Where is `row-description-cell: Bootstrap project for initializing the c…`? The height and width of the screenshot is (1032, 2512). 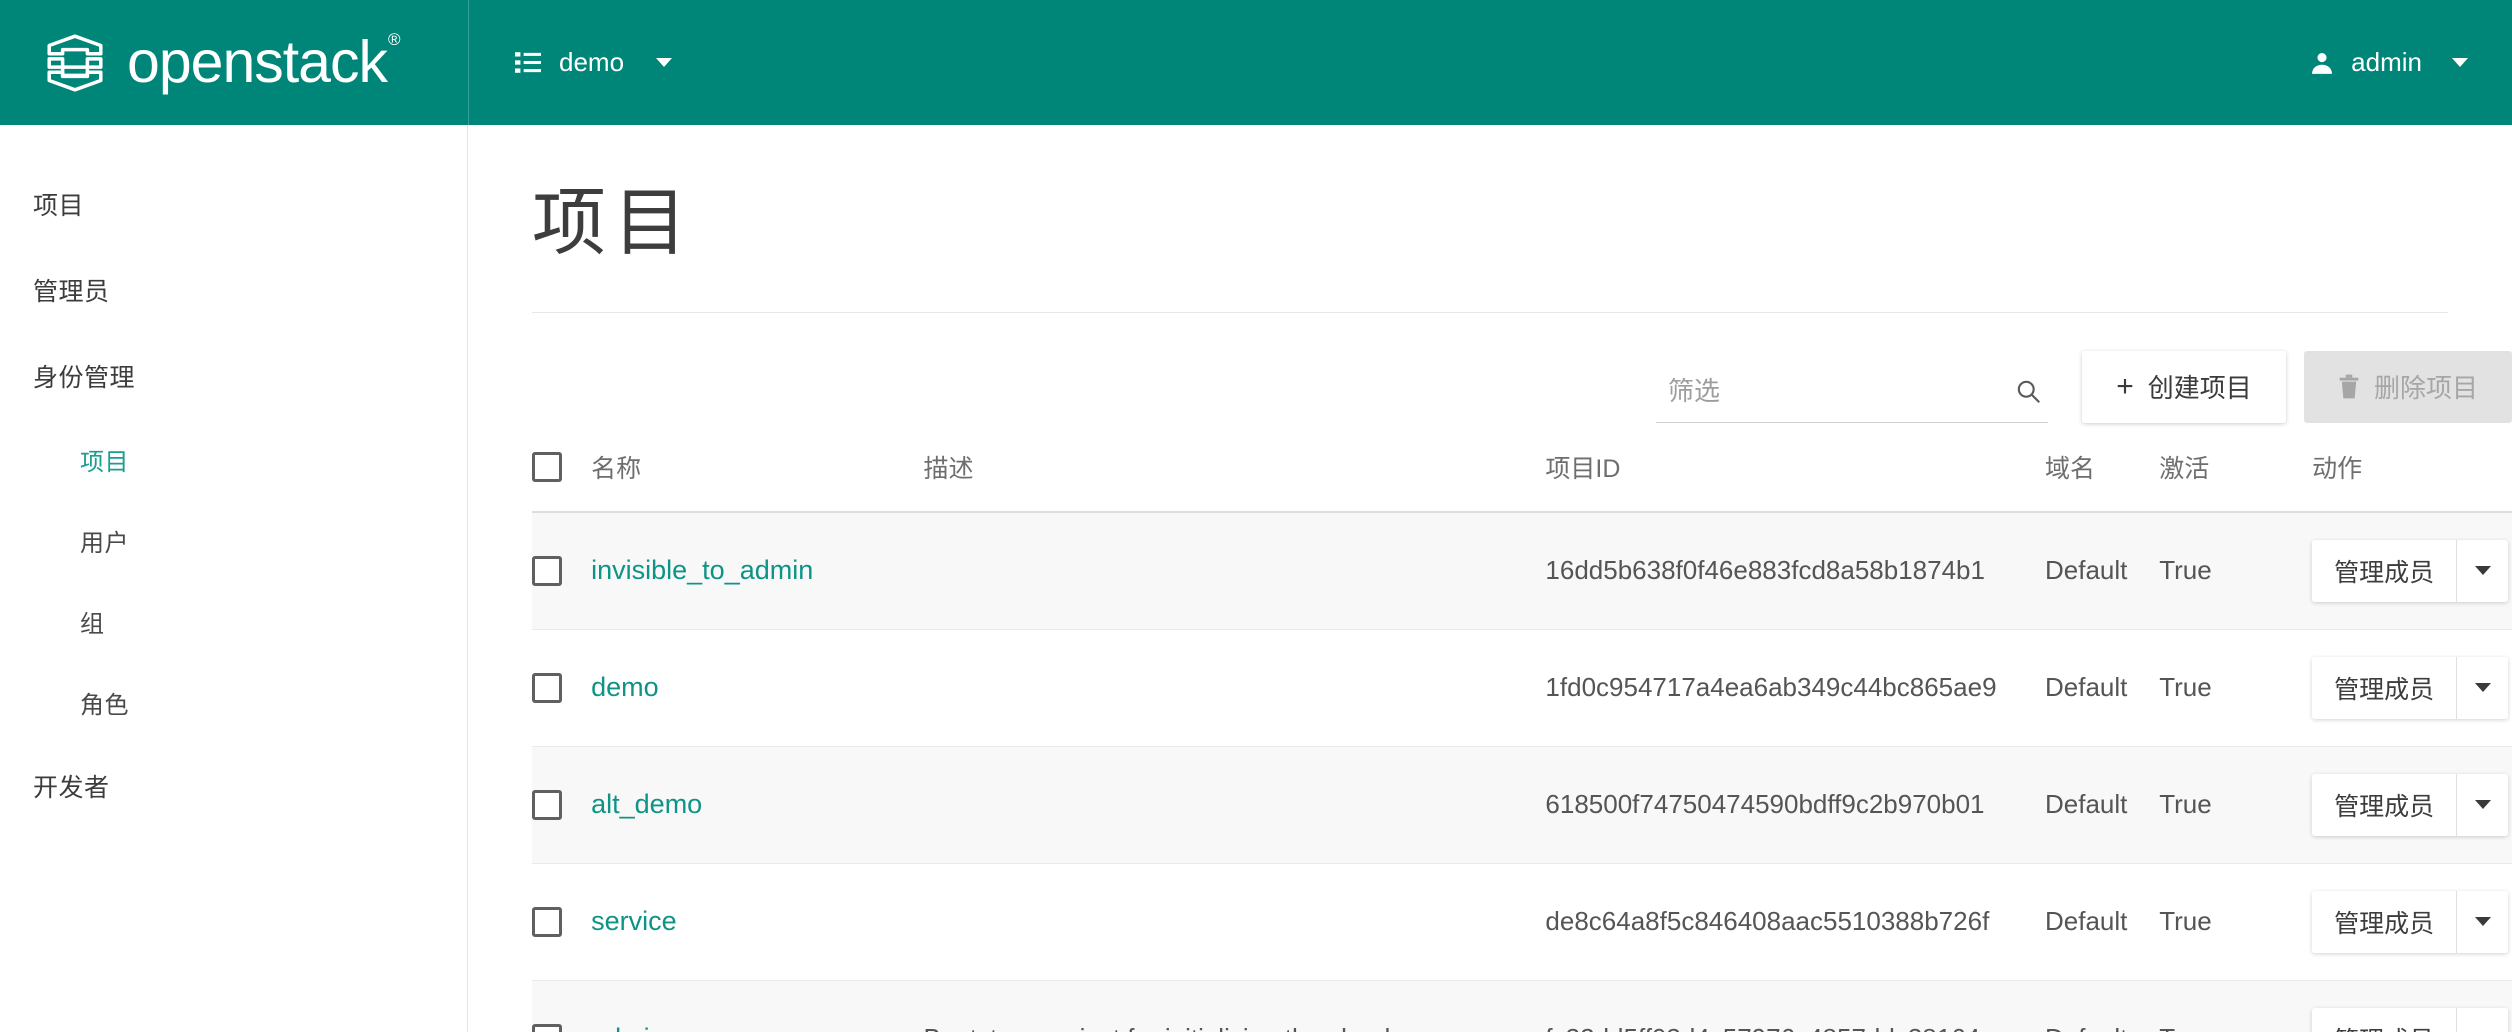 row-description-cell: Bootstrap project for initializing the c… is located at coordinates (1234, 1006).